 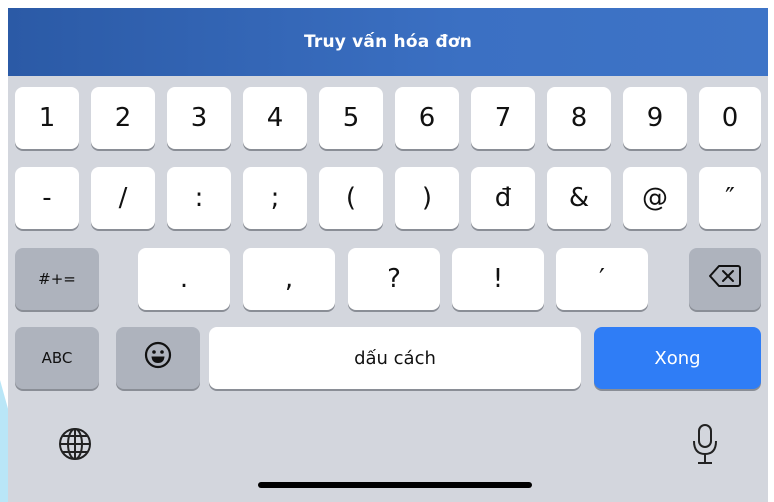 I want to click on key-0: 0, so click(x=730, y=118).